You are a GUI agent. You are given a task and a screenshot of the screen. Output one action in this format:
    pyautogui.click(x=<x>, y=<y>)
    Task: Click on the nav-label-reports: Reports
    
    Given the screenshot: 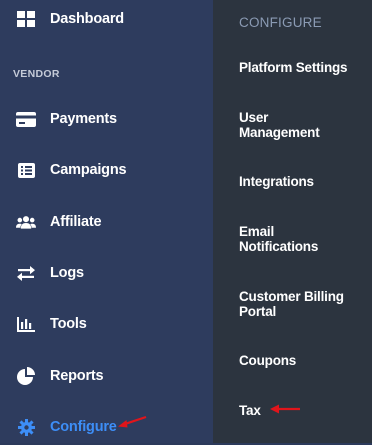 What is the action you would take?
    pyautogui.click(x=77, y=376)
    